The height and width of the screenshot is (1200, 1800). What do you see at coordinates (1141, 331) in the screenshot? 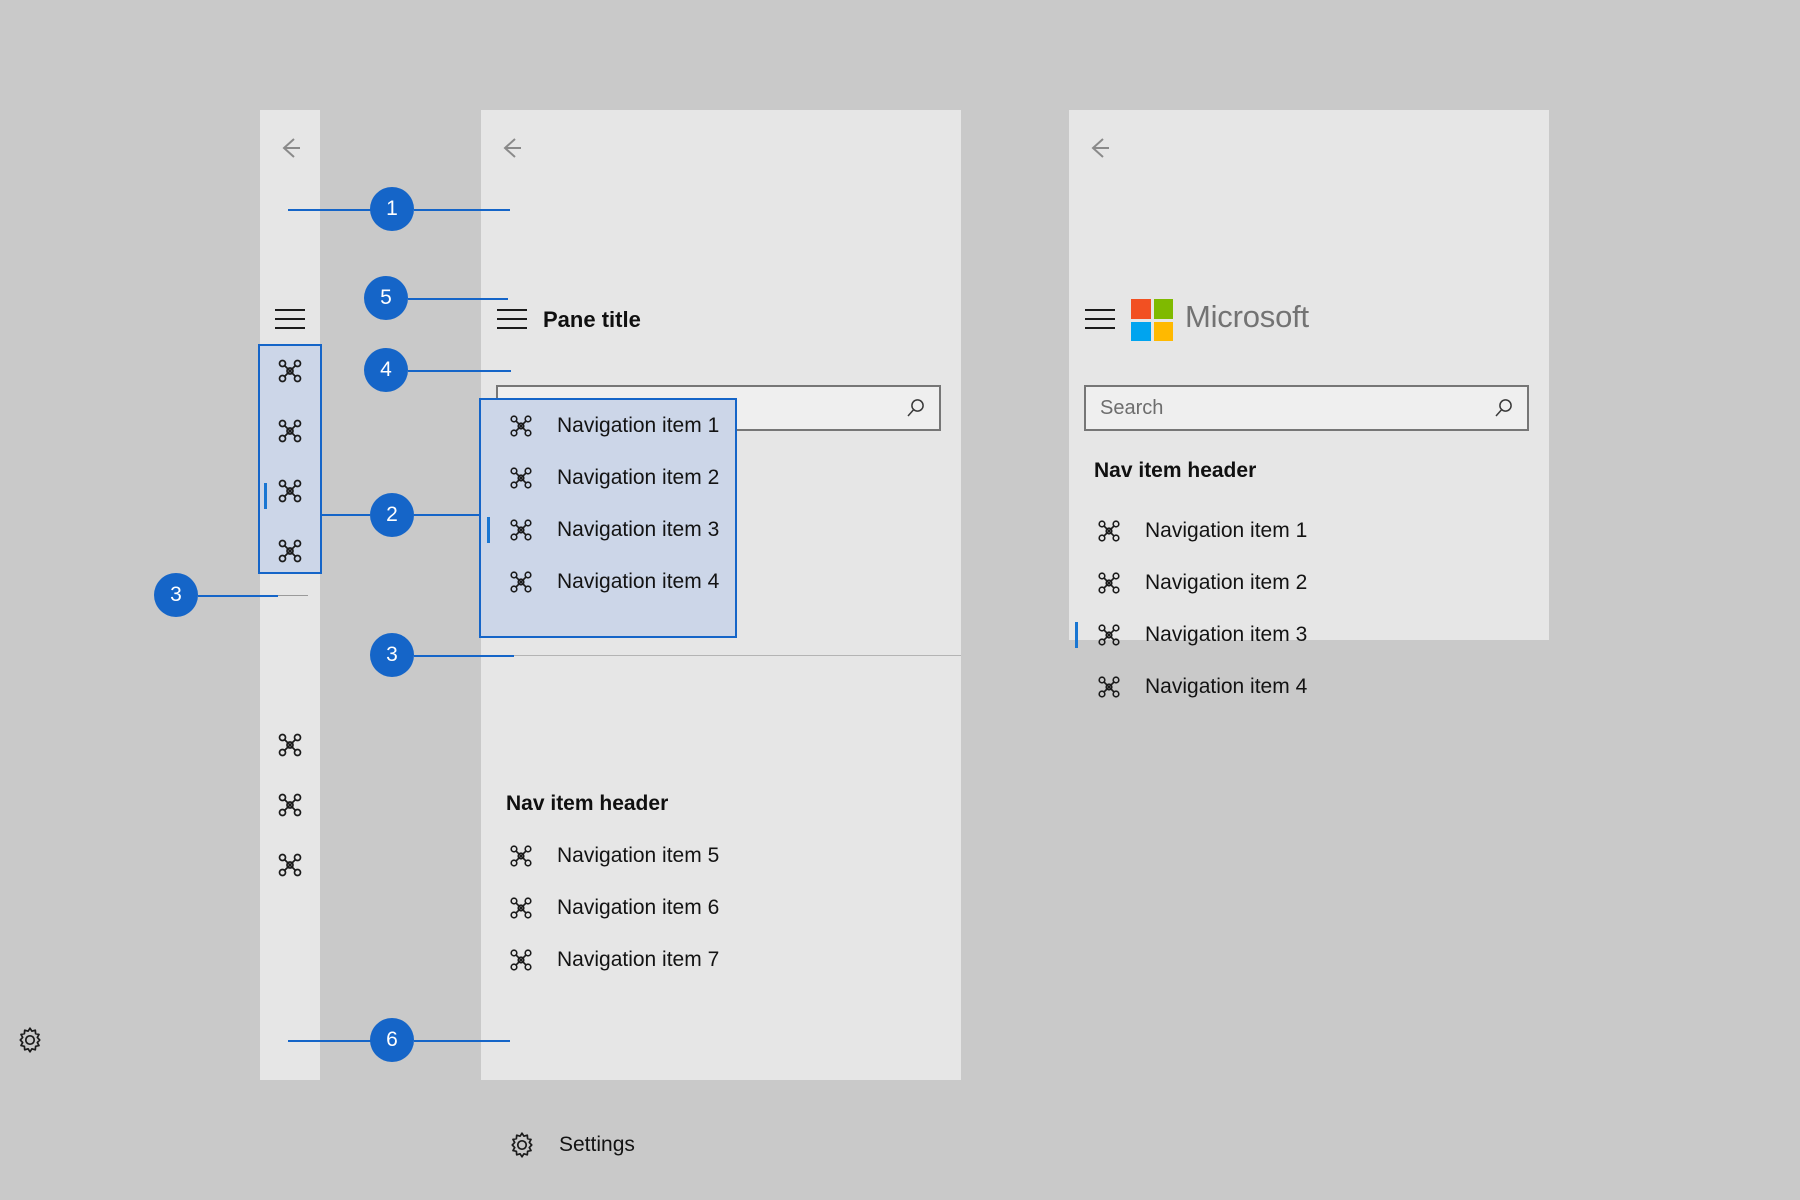
I see `logo-square-blue` at bounding box center [1141, 331].